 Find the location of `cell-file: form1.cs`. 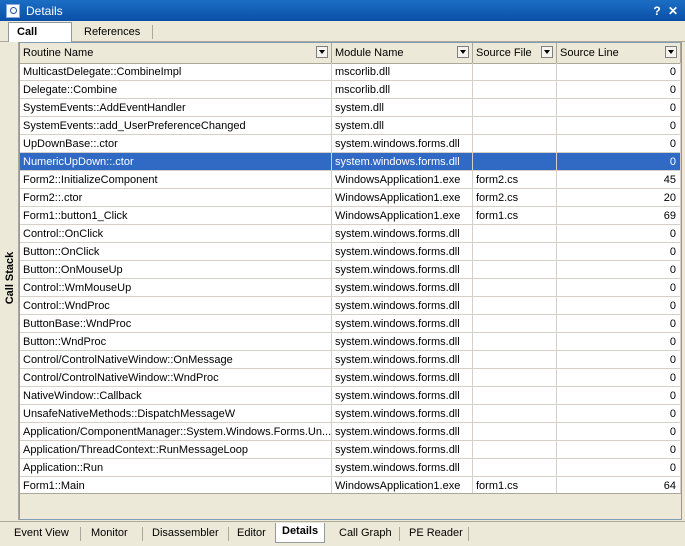

cell-file: form1.cs is located at coordinates (515, 216).